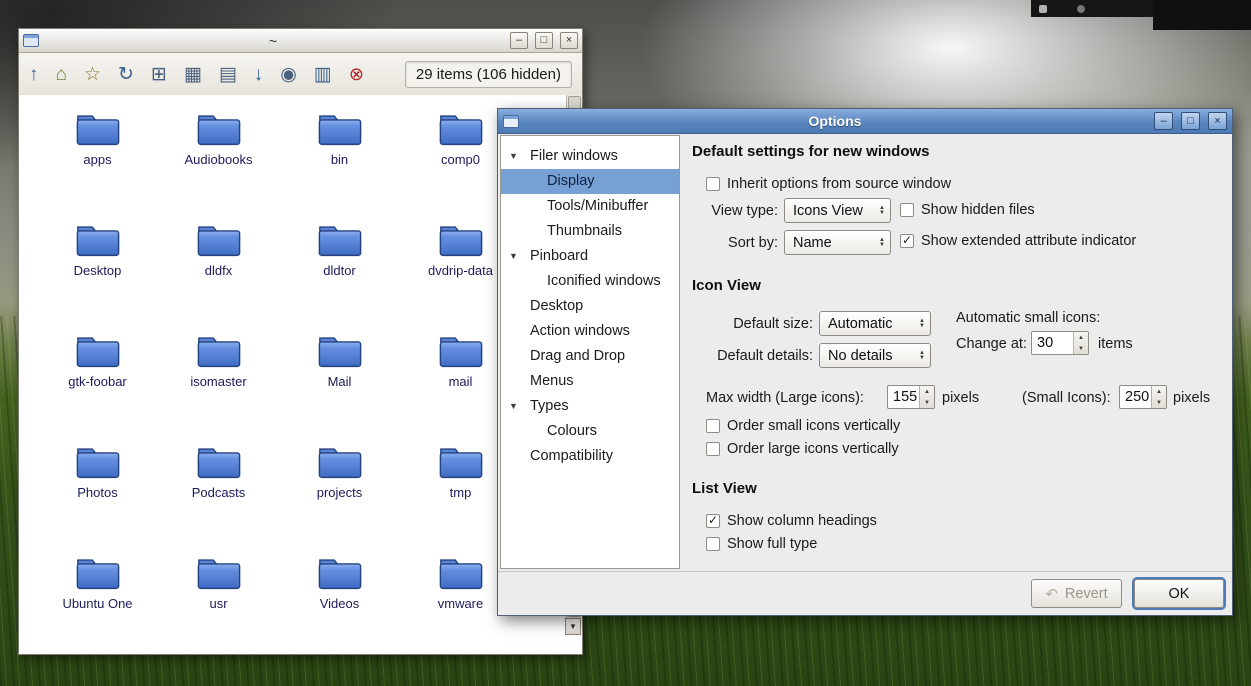 This screenshot has width=1251, height=686. Describe the element at coordinates (1018, 241) in the screenshot. I see `extended-attribute-checkbox: Show extended attribute indicator` at that location.